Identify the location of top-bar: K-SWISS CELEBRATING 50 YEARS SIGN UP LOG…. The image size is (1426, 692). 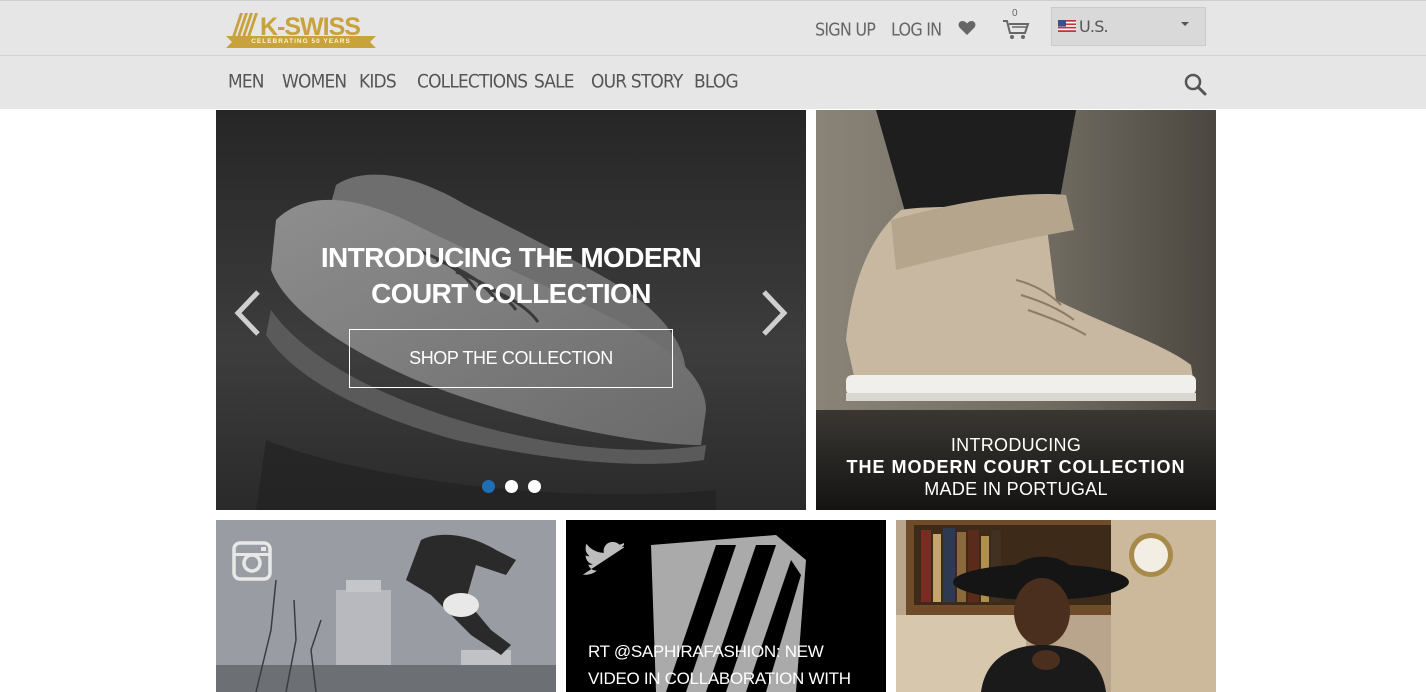
(713, 28).